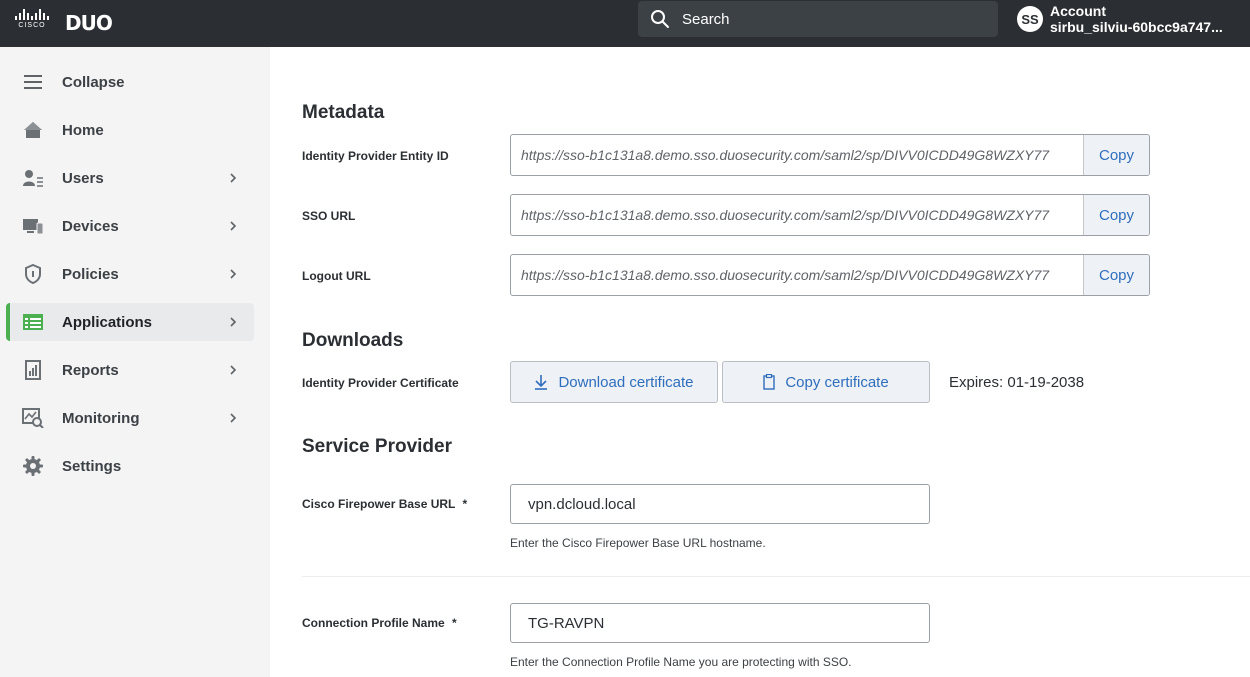  Describe the element at coordinates (32, 20) in the screenshot. I see `cisco-logo: CISCO` at that location.